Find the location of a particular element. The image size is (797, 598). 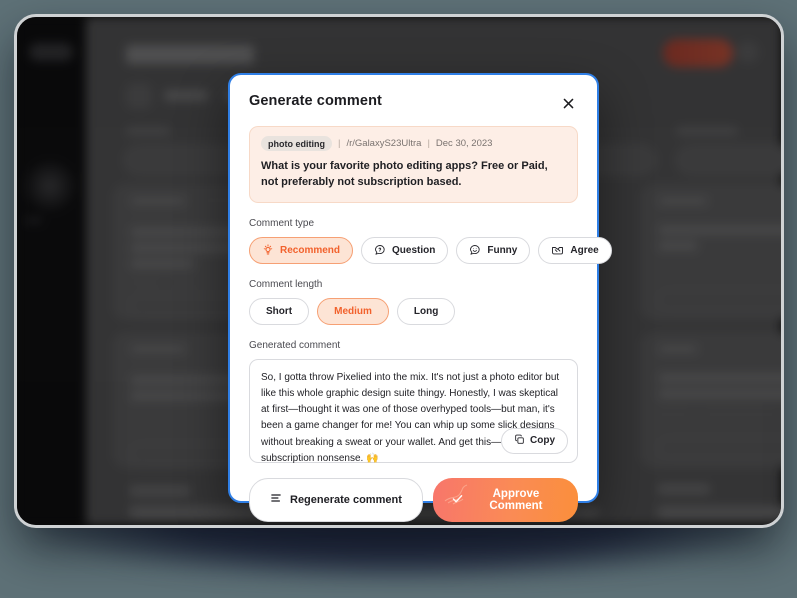

close-icon is located at coordinates (568, 103).